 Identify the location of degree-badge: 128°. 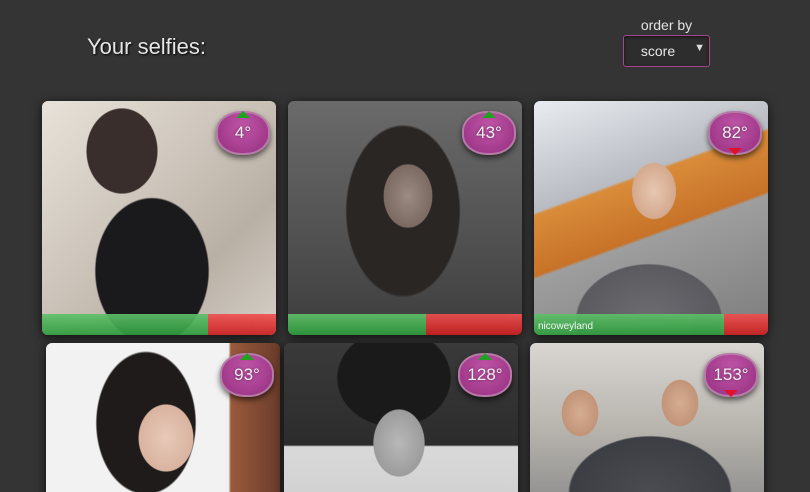
(485, 375).